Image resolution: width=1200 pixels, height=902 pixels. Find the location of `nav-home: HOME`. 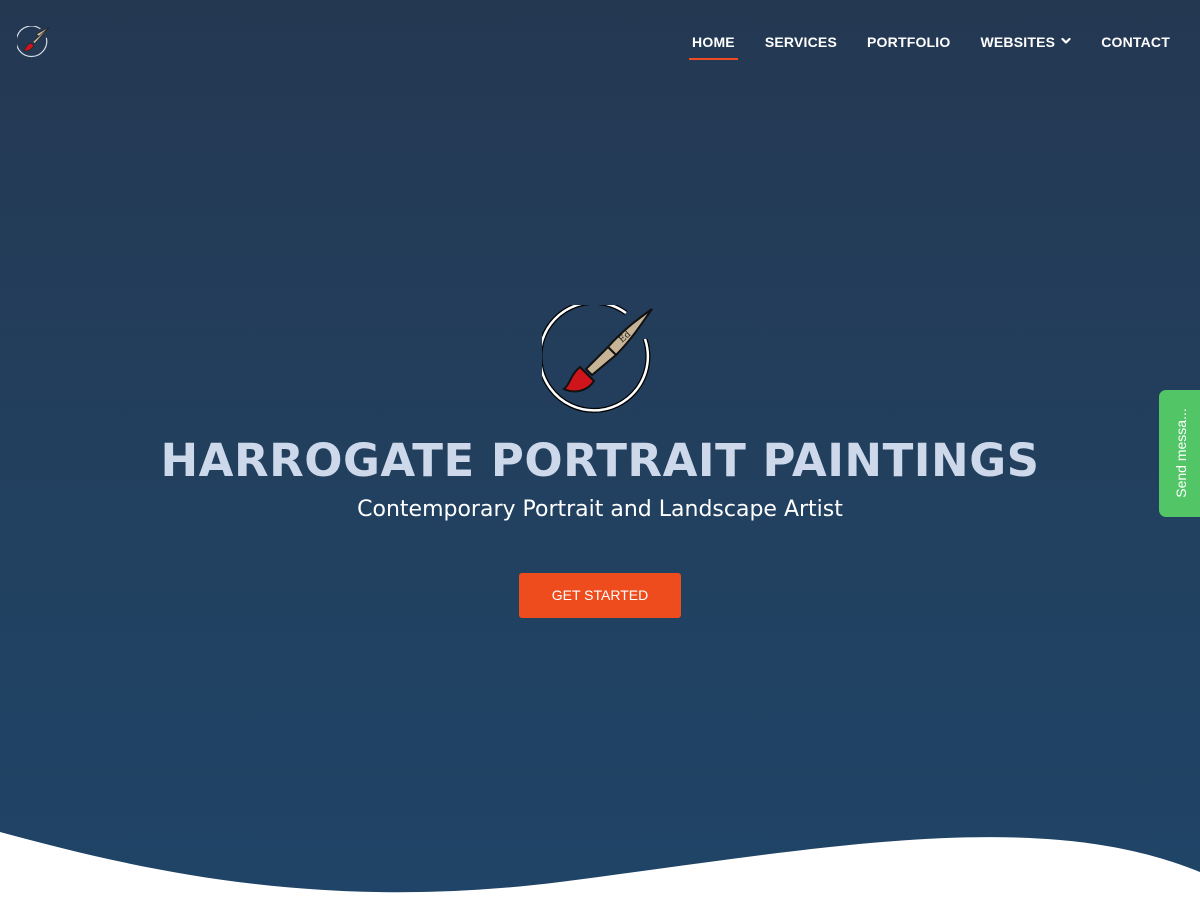

nav-home: HOME is located at coordinates (713, 46).